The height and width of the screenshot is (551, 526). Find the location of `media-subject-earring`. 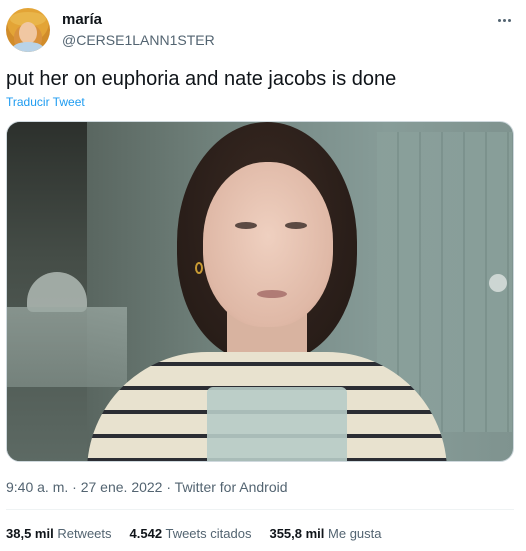

media-subject-earring is located at coordinates (199, 268).